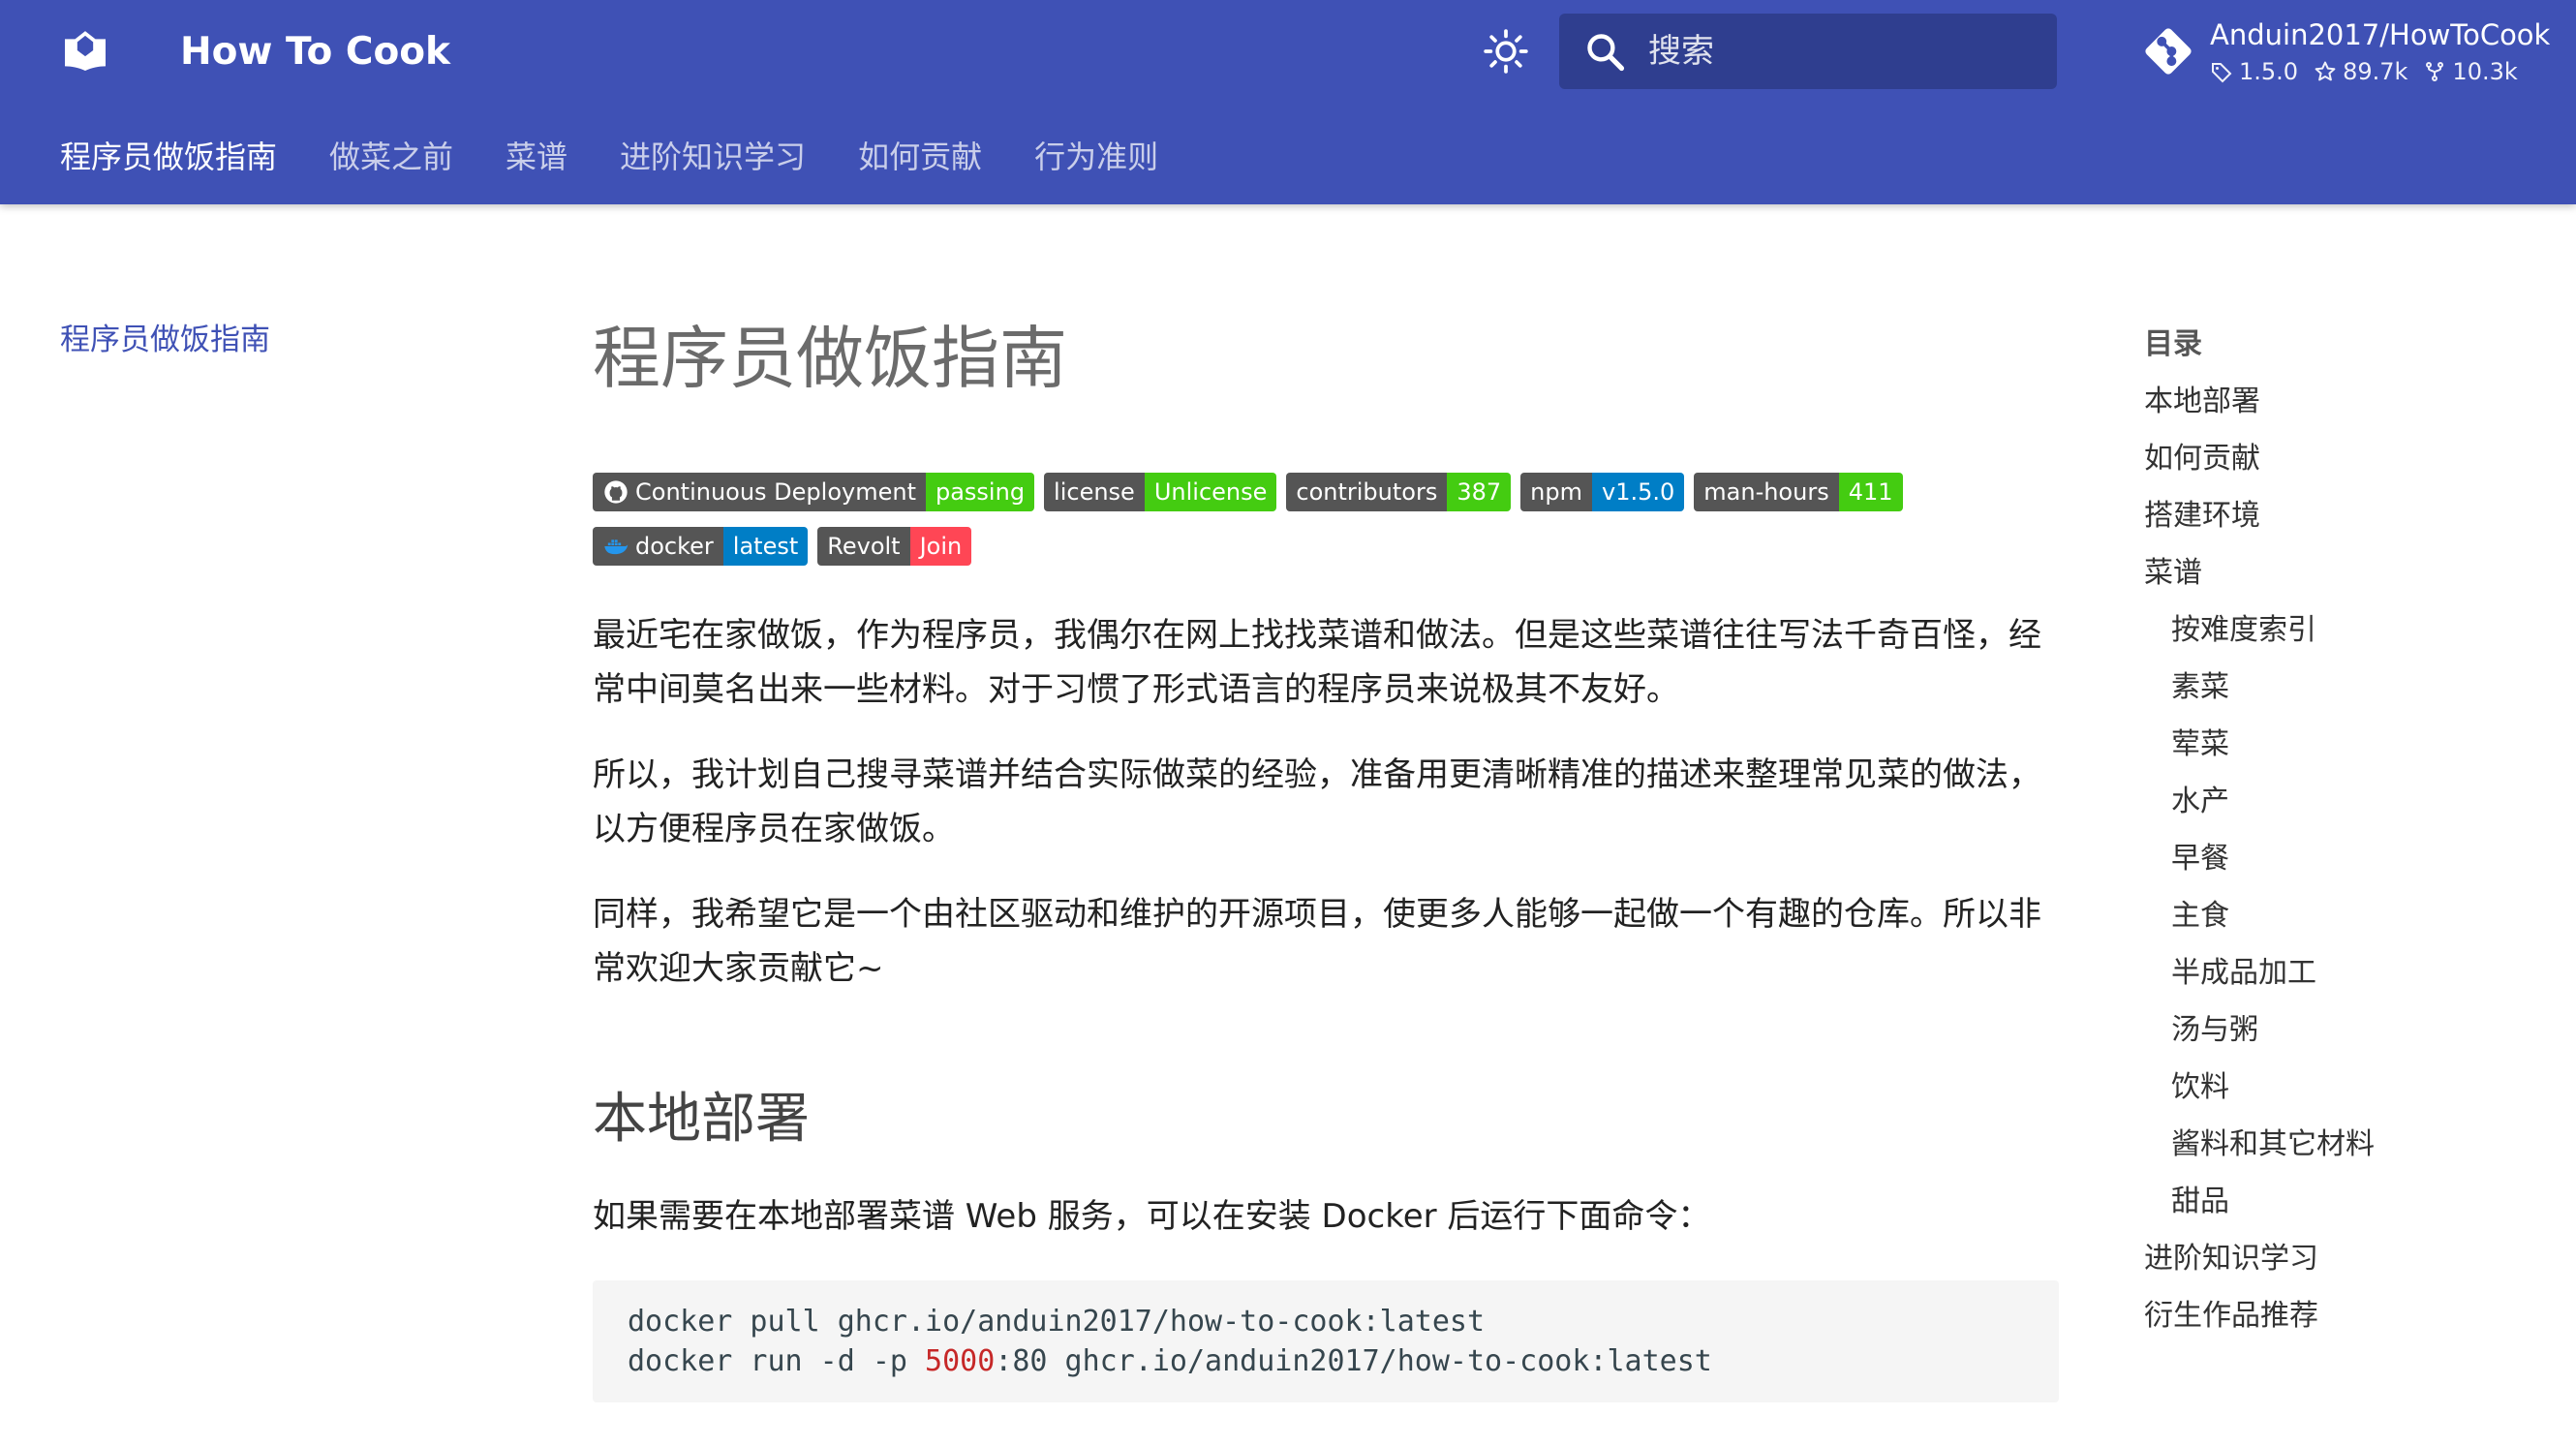 Image resolution: width=2576 pixels, height=1447 pixels. I want to click on search-input, so click(1842, 52).